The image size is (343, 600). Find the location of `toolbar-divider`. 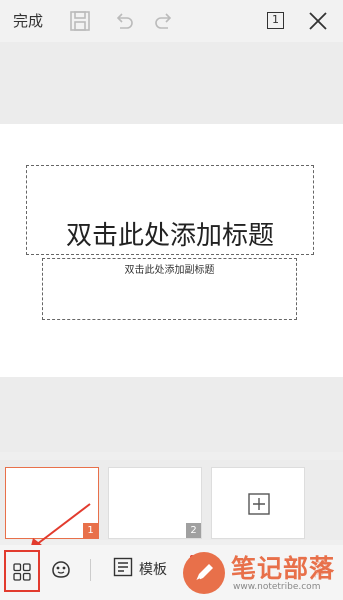

toolbar-divider is located at coordinates (90, 570).